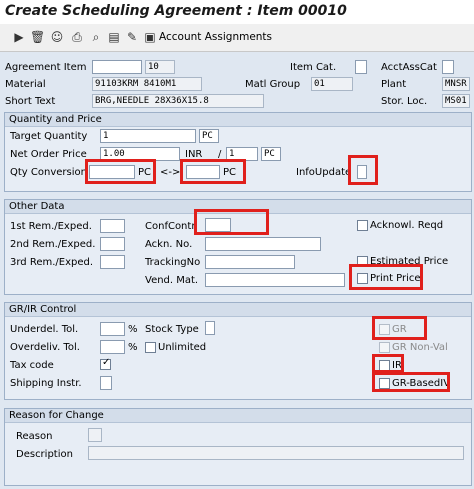  I want to click on description-field, so click(276, 453).